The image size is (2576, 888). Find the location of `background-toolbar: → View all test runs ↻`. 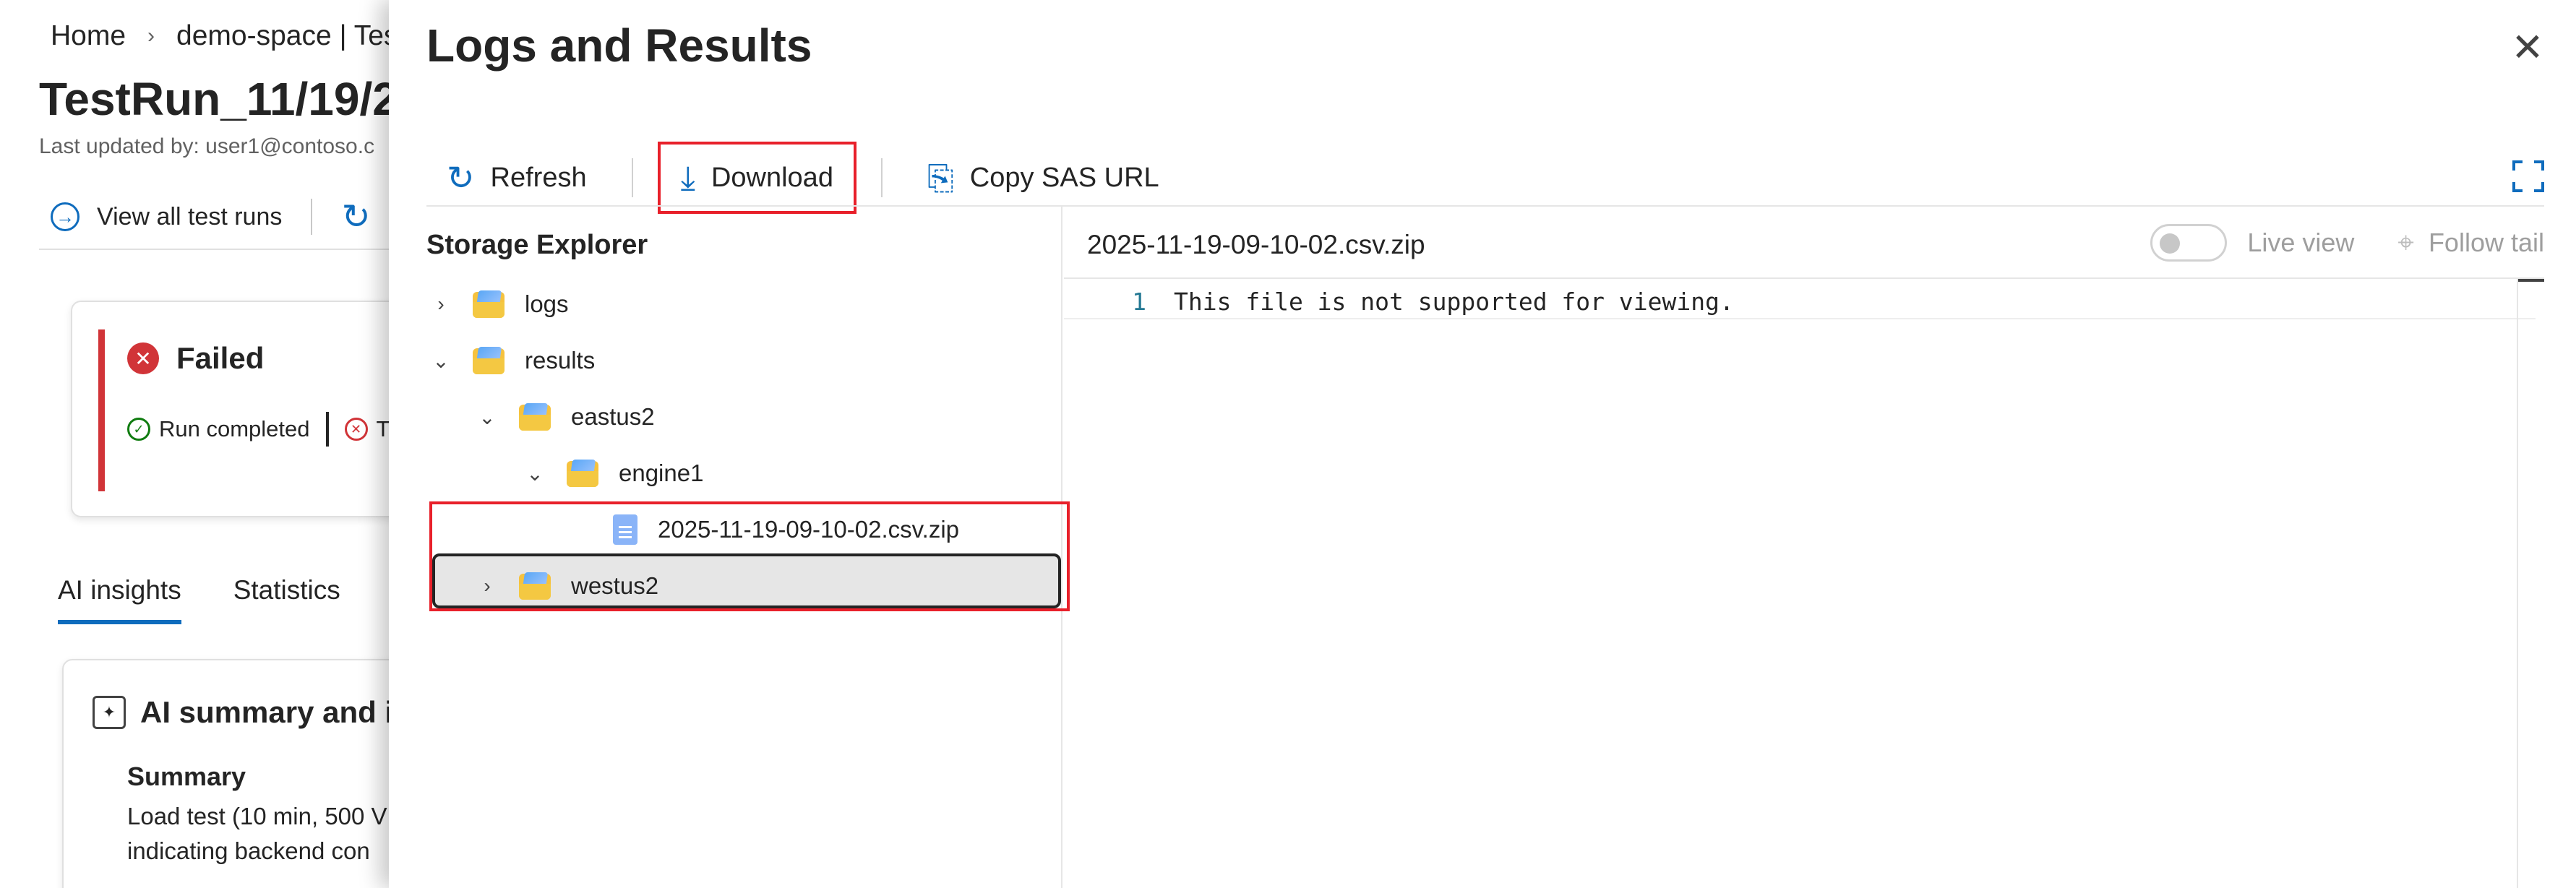

background-toolbar: → View all test runs ↻ is located at coordinates (211, 217).